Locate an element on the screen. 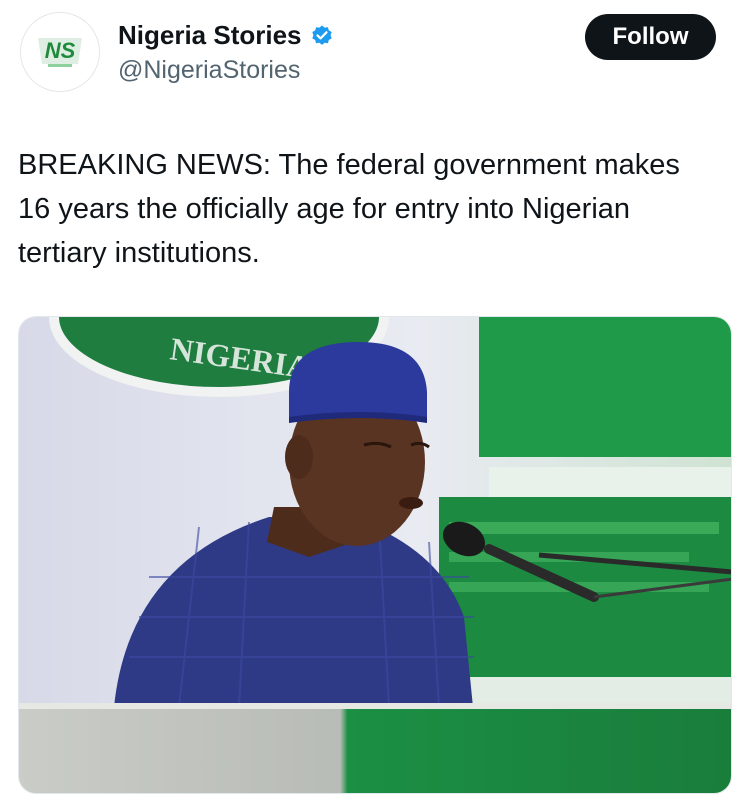 This screenshot has height=806, width=750. verified-badge-icon is located at coordinates (321, 35).